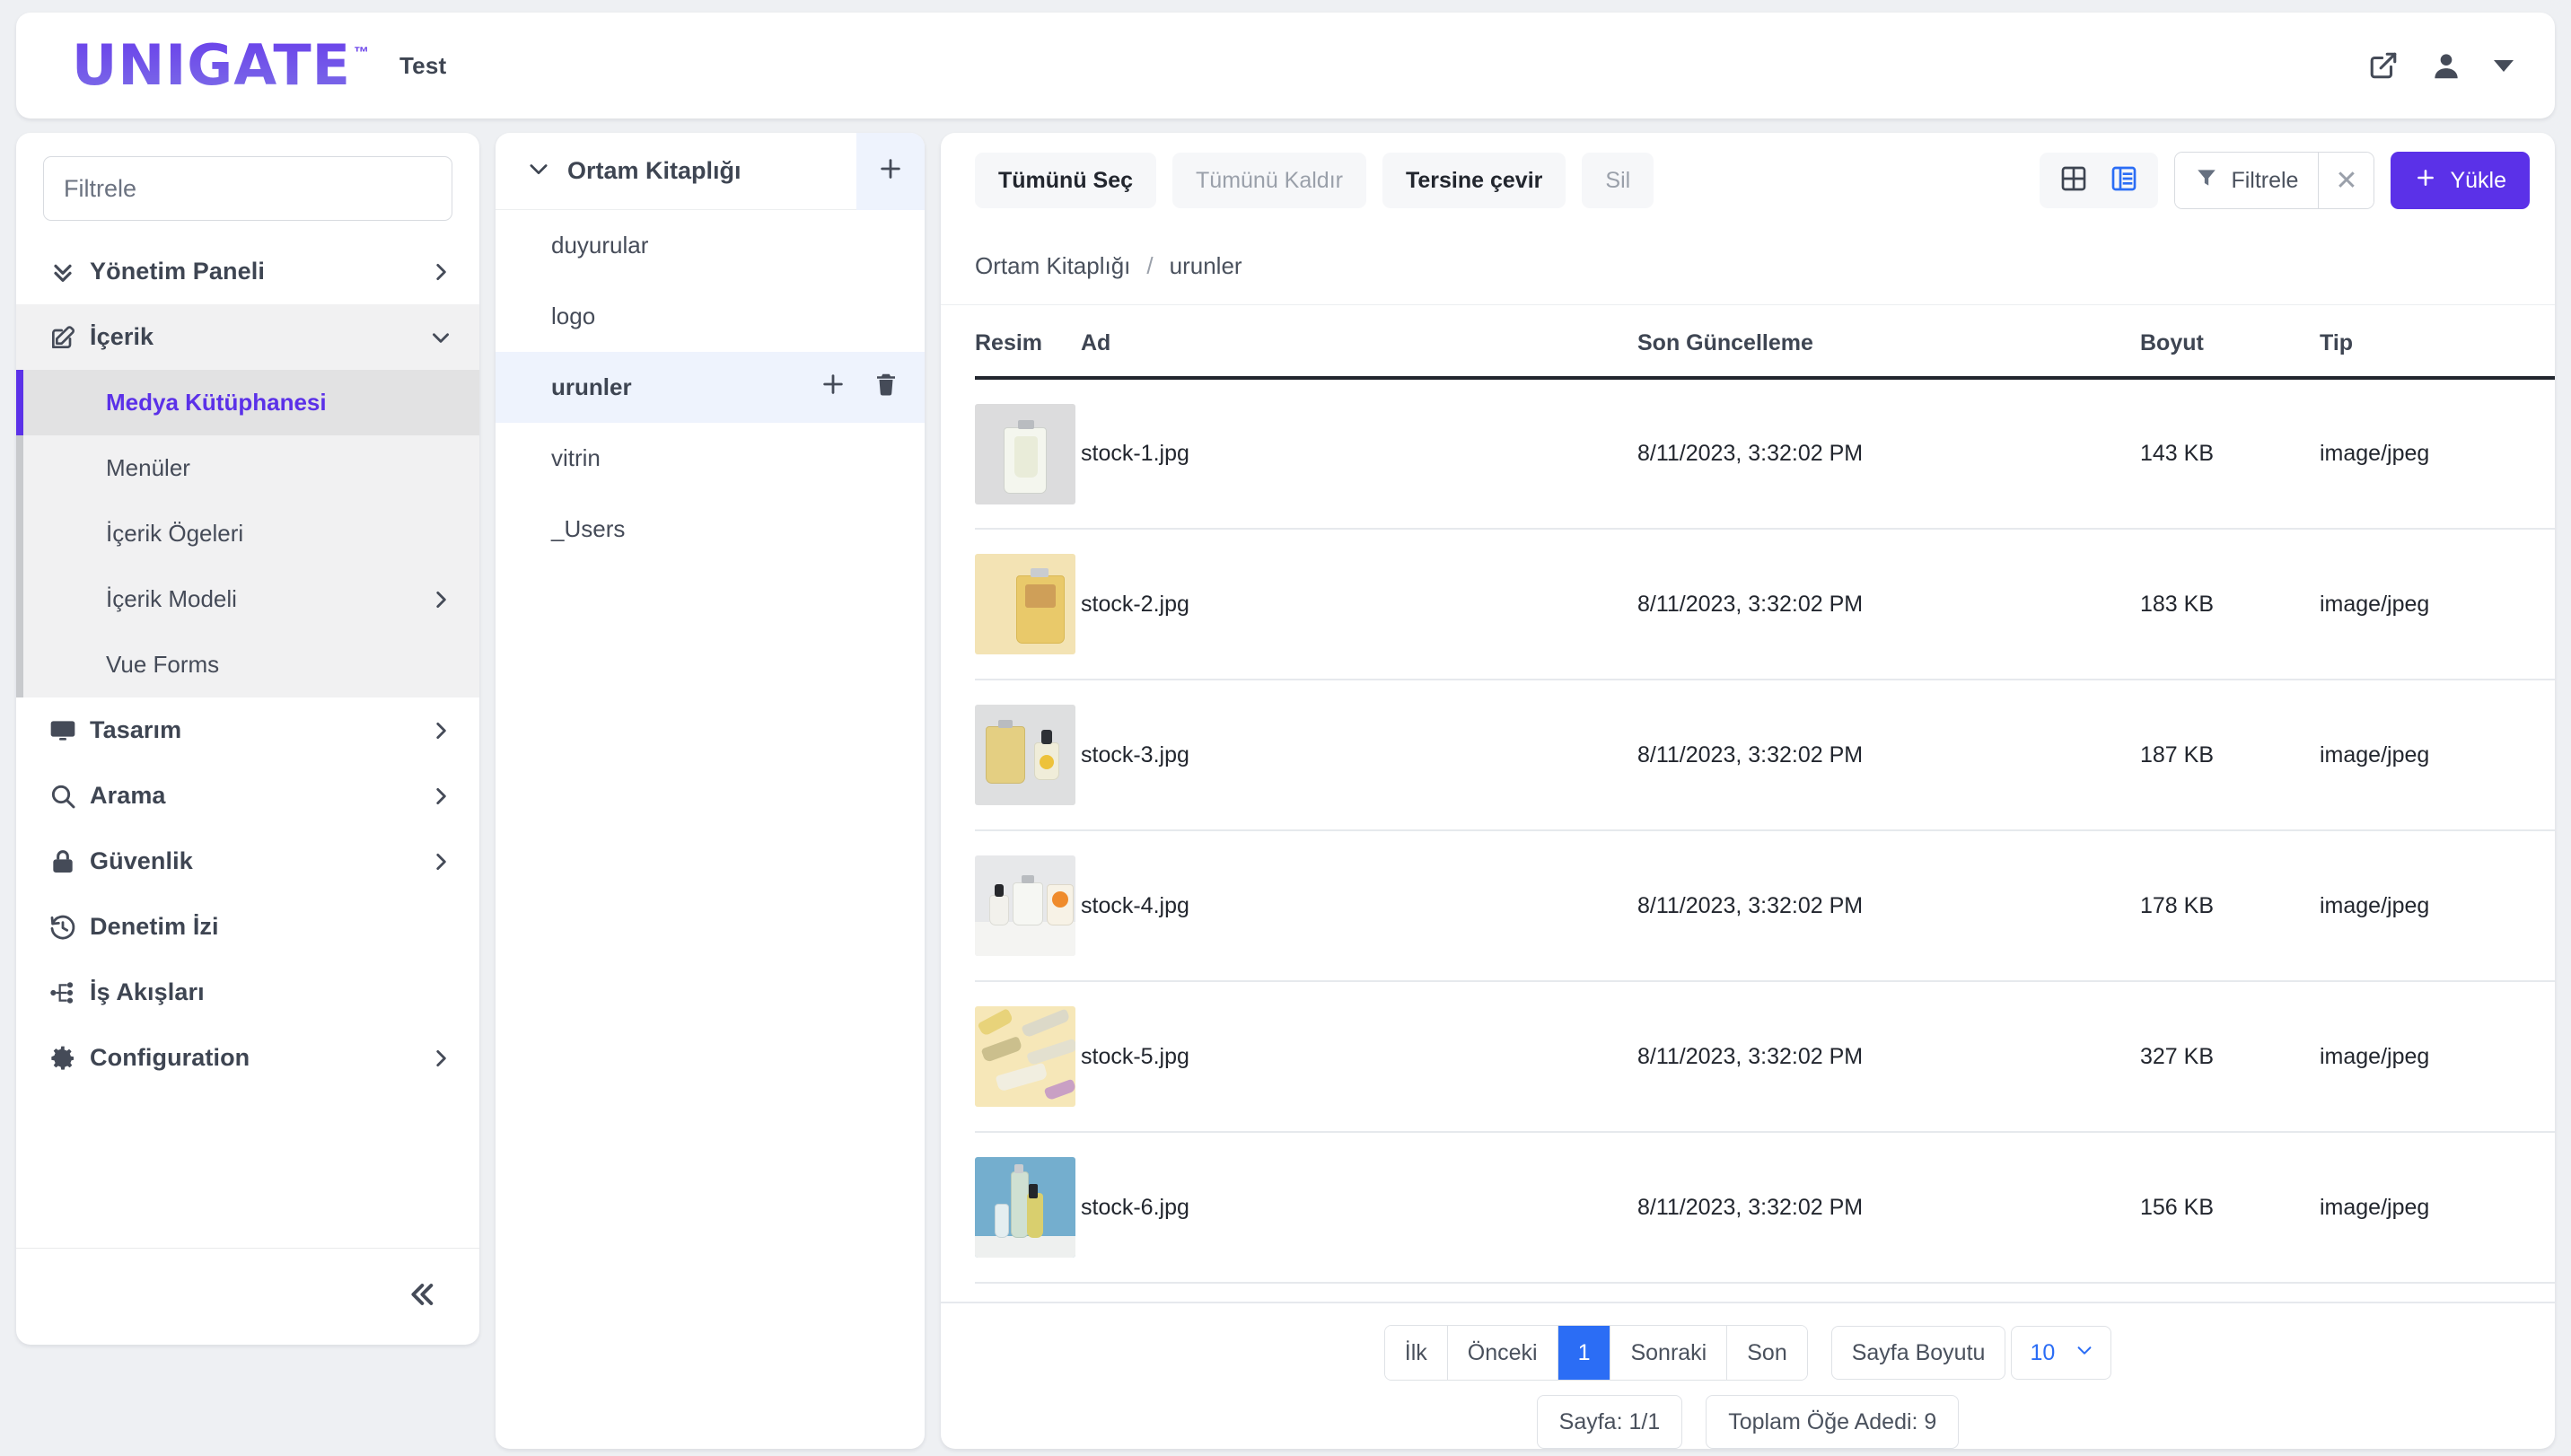 The image size is (2571, 1456). Describe the element at coordinates (247, 599) in the screenshot. I see `sidebar-item-icerik-modeli: İçerik Modeli` at that location.